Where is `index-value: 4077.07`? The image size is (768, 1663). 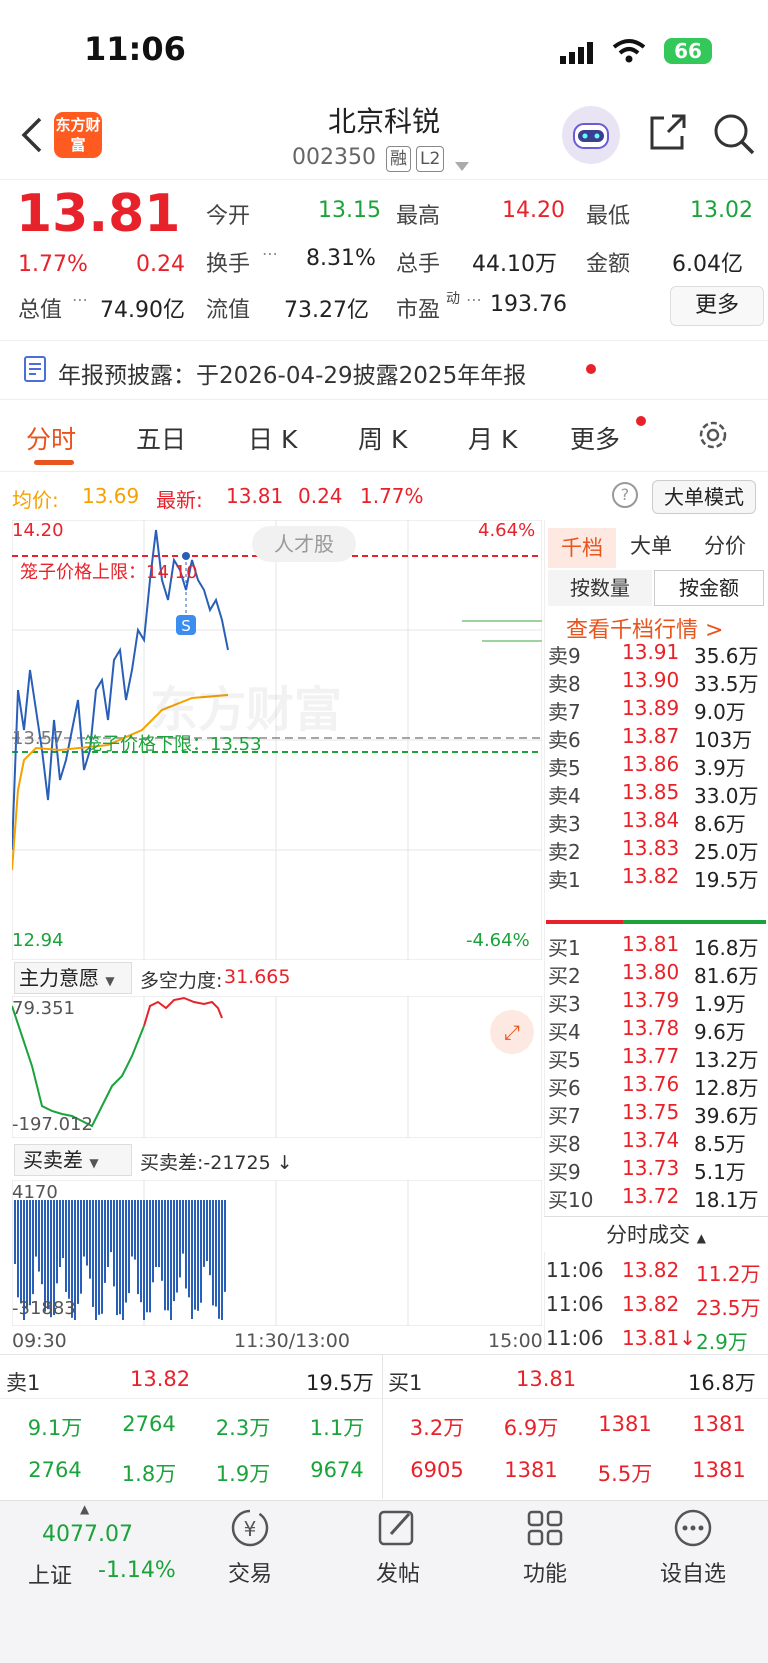
index-value: 4077.07 is located at coordinates (87, 1534).